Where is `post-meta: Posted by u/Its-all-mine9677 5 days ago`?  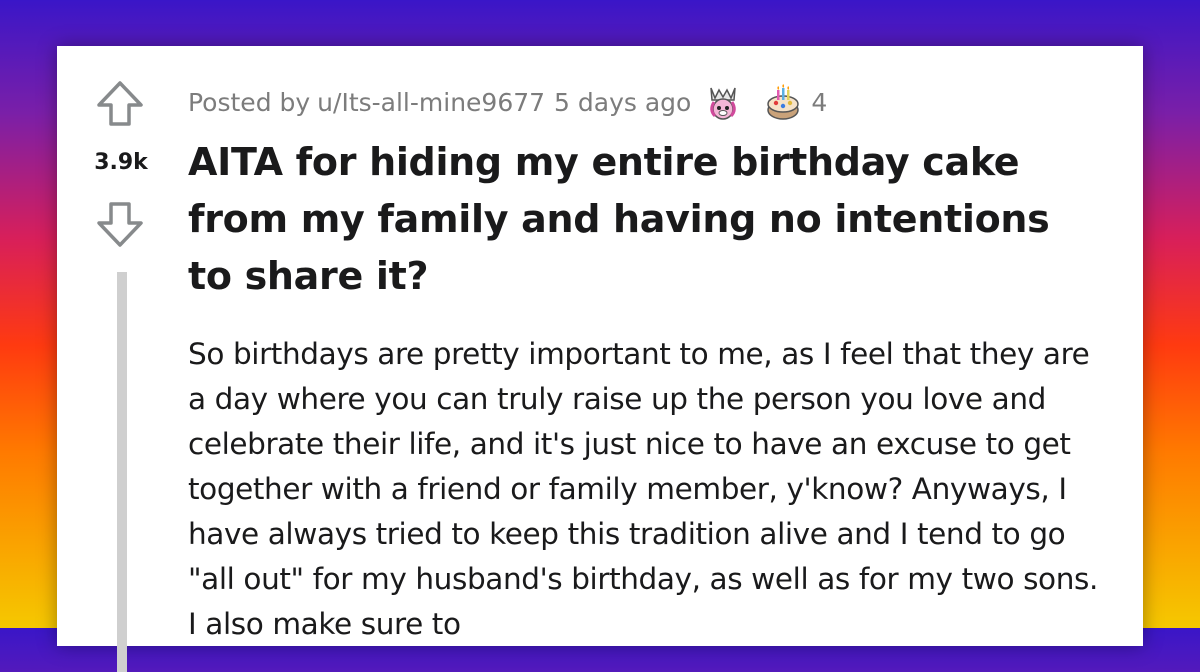
post-meta: Posted by u/Its-all-mine9677 5 days ago is located at coordinates (507, 102).